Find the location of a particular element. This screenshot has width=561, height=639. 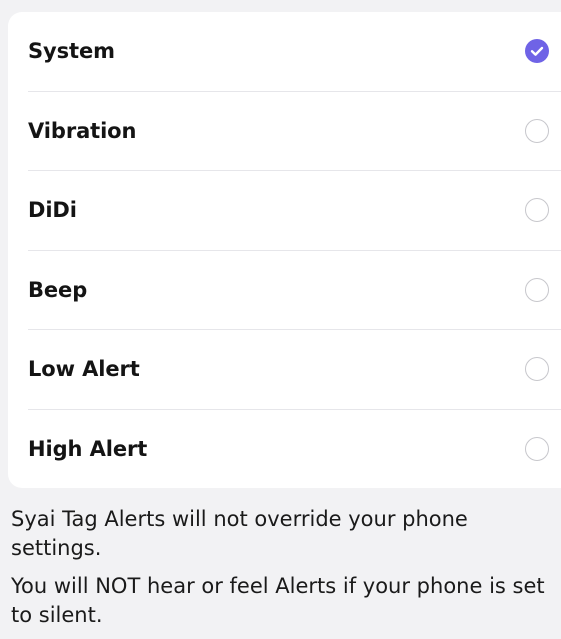

option-row-vibration: Vibration is located at coordinates (294, 131).